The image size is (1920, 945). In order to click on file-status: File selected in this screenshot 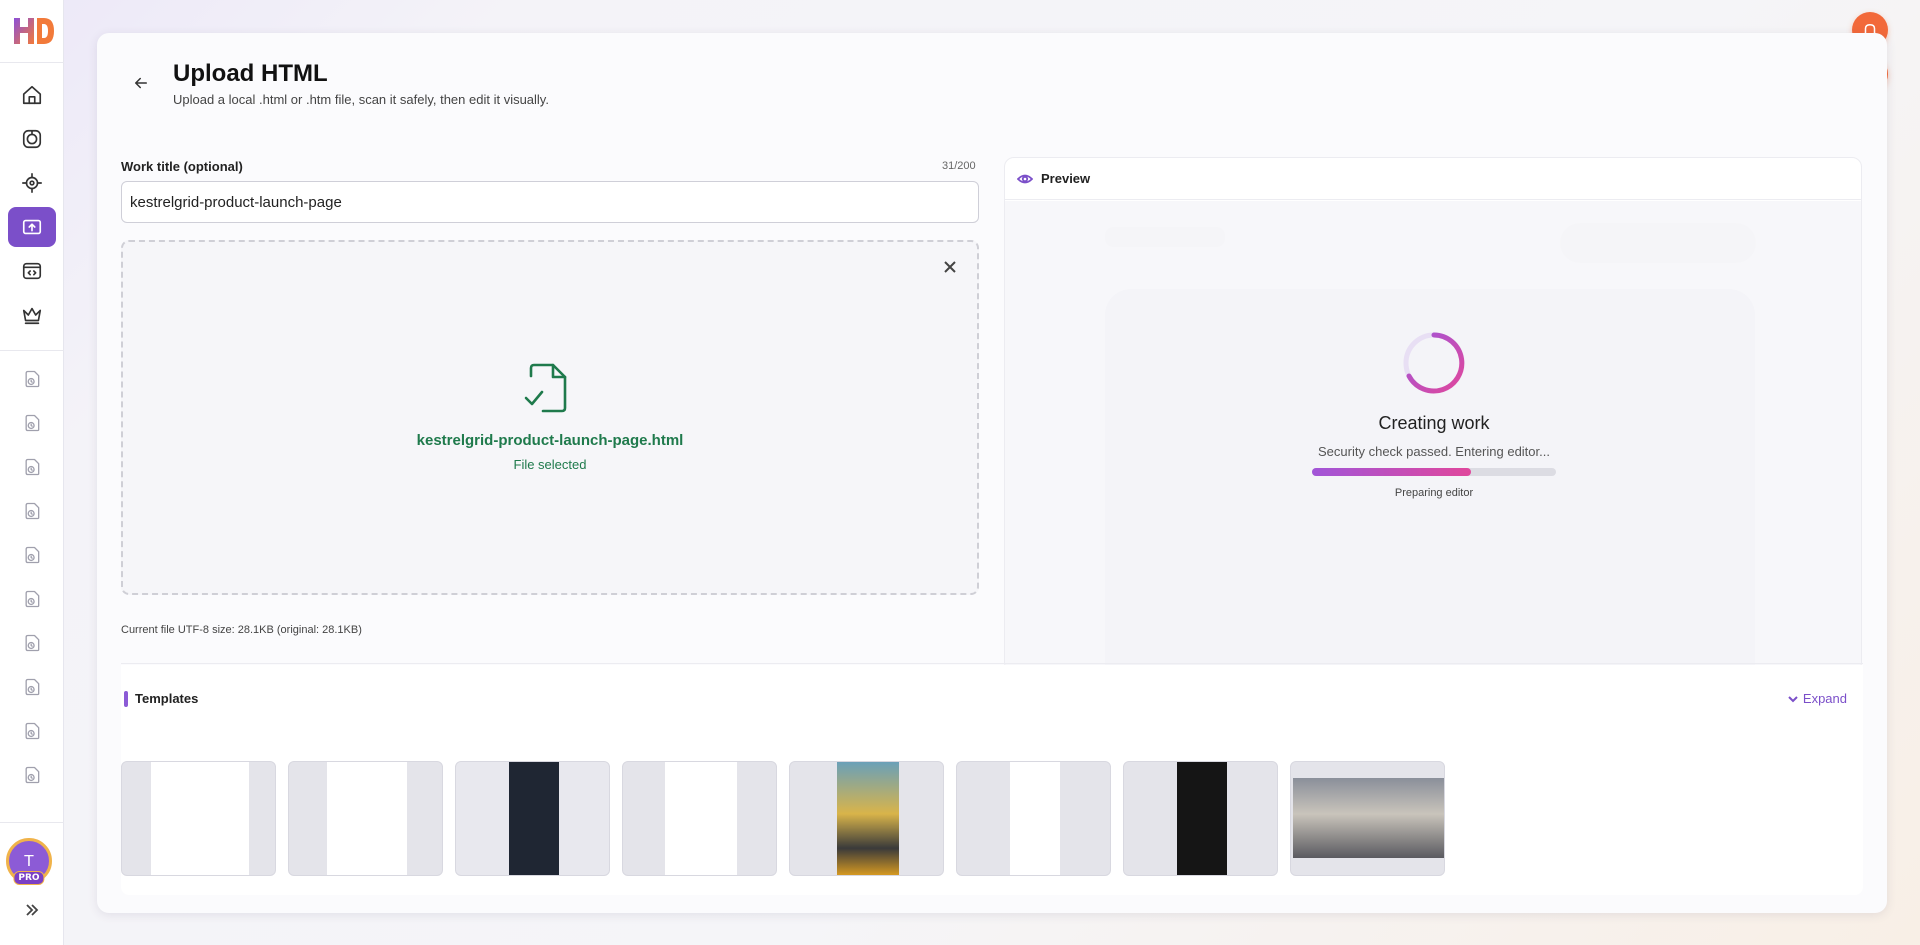, I will do `click(550, 464)`.